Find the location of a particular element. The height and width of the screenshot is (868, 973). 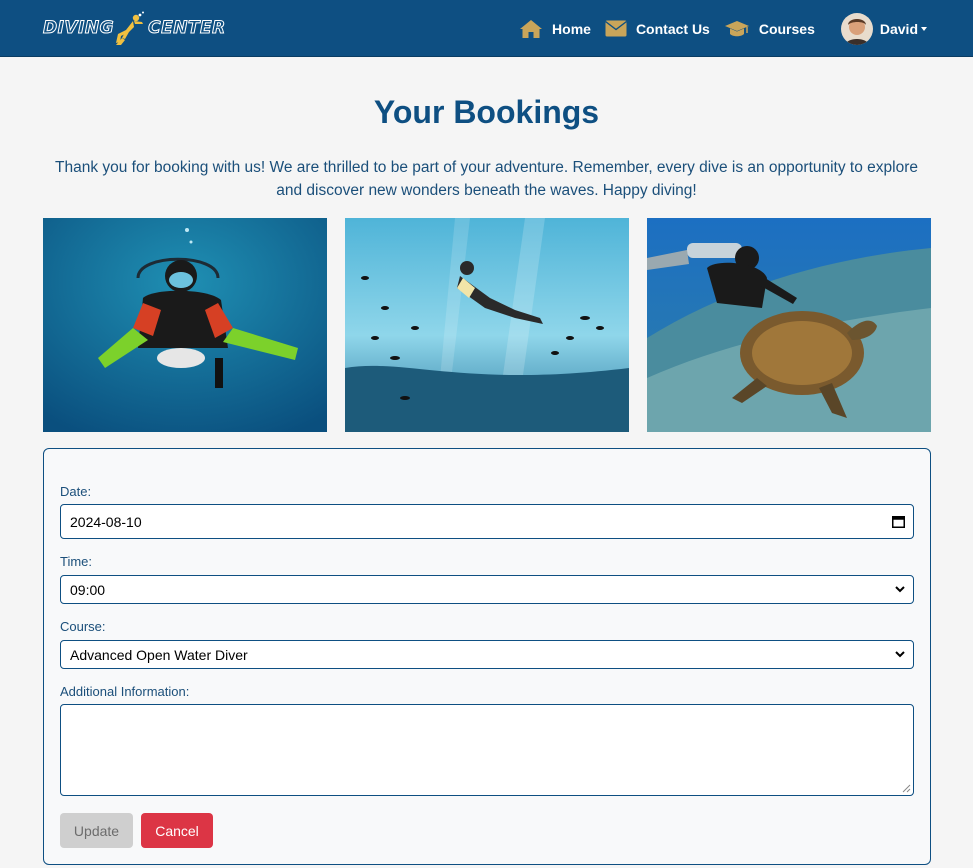

info-textarea is located at coordinates (487, 750).